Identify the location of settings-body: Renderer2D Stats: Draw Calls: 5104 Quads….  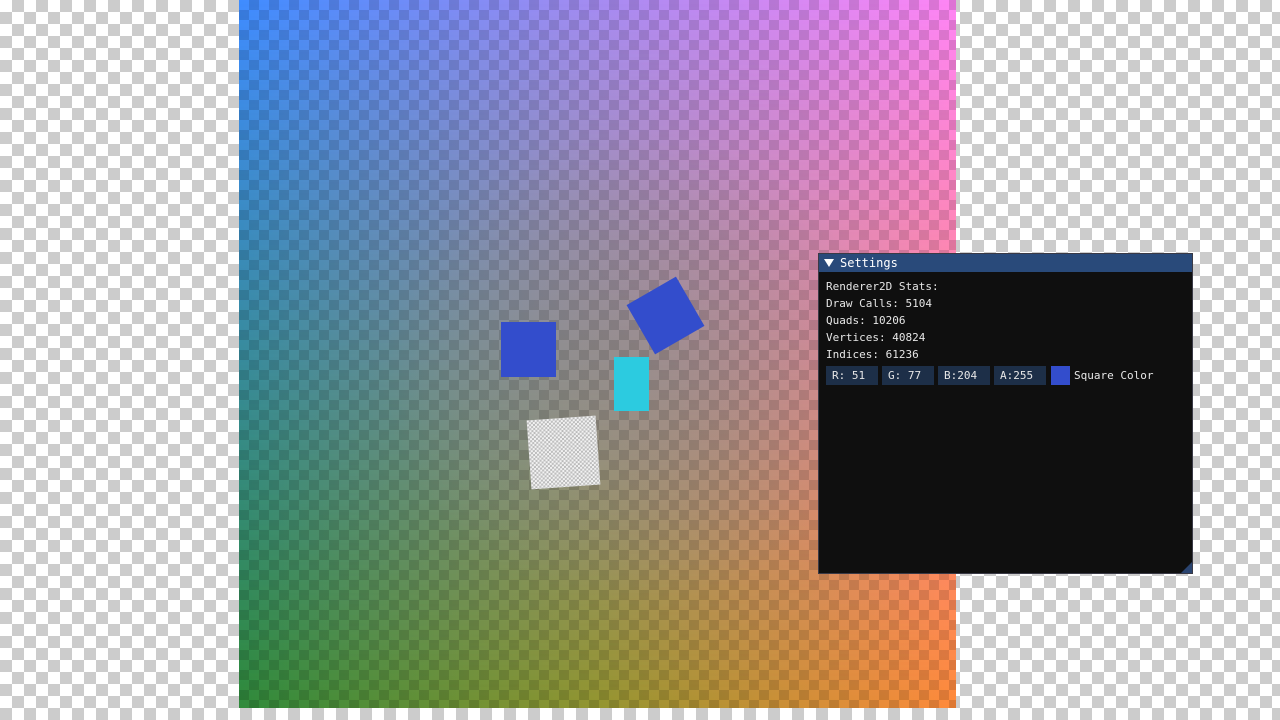
(1005, 331).